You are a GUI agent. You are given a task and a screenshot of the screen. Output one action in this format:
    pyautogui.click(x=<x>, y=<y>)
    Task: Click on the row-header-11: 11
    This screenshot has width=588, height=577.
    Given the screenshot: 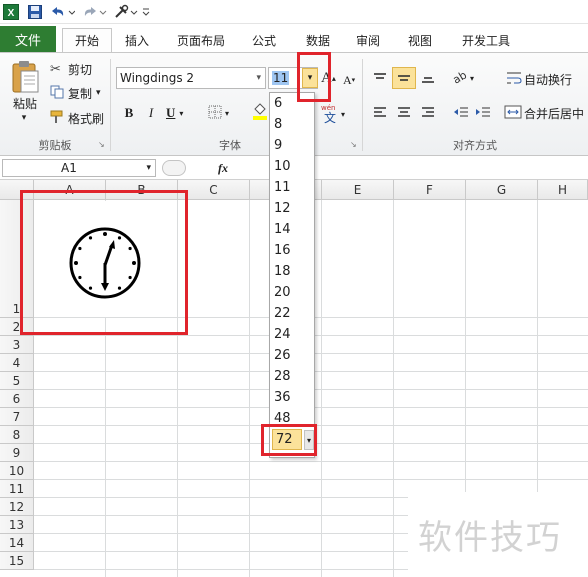 What is the action you would take?
    pyautogui.click(x=17, y=489)
    